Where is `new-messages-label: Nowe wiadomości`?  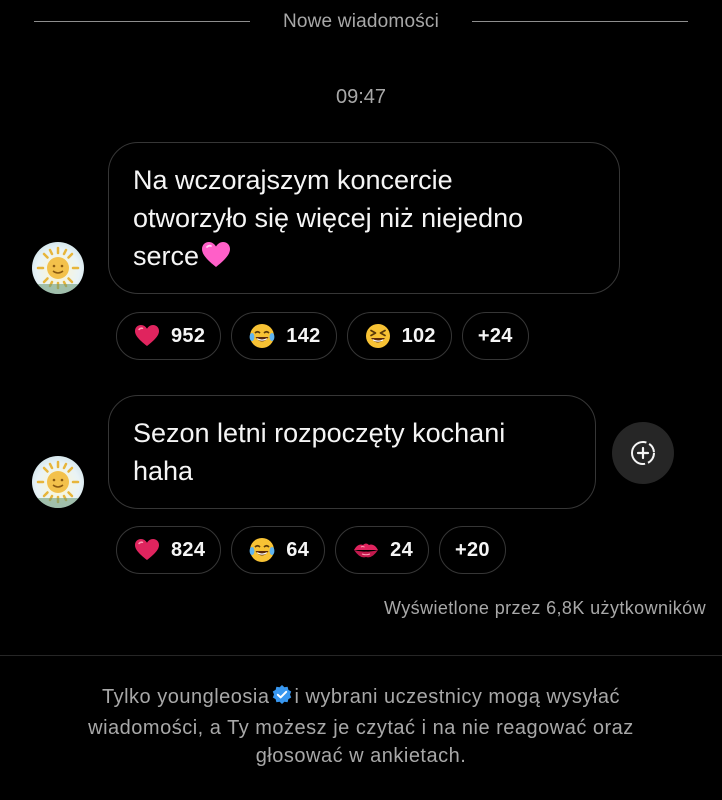
new-messages-label: Nowe wiadomości is located at coordinates (361, 21).